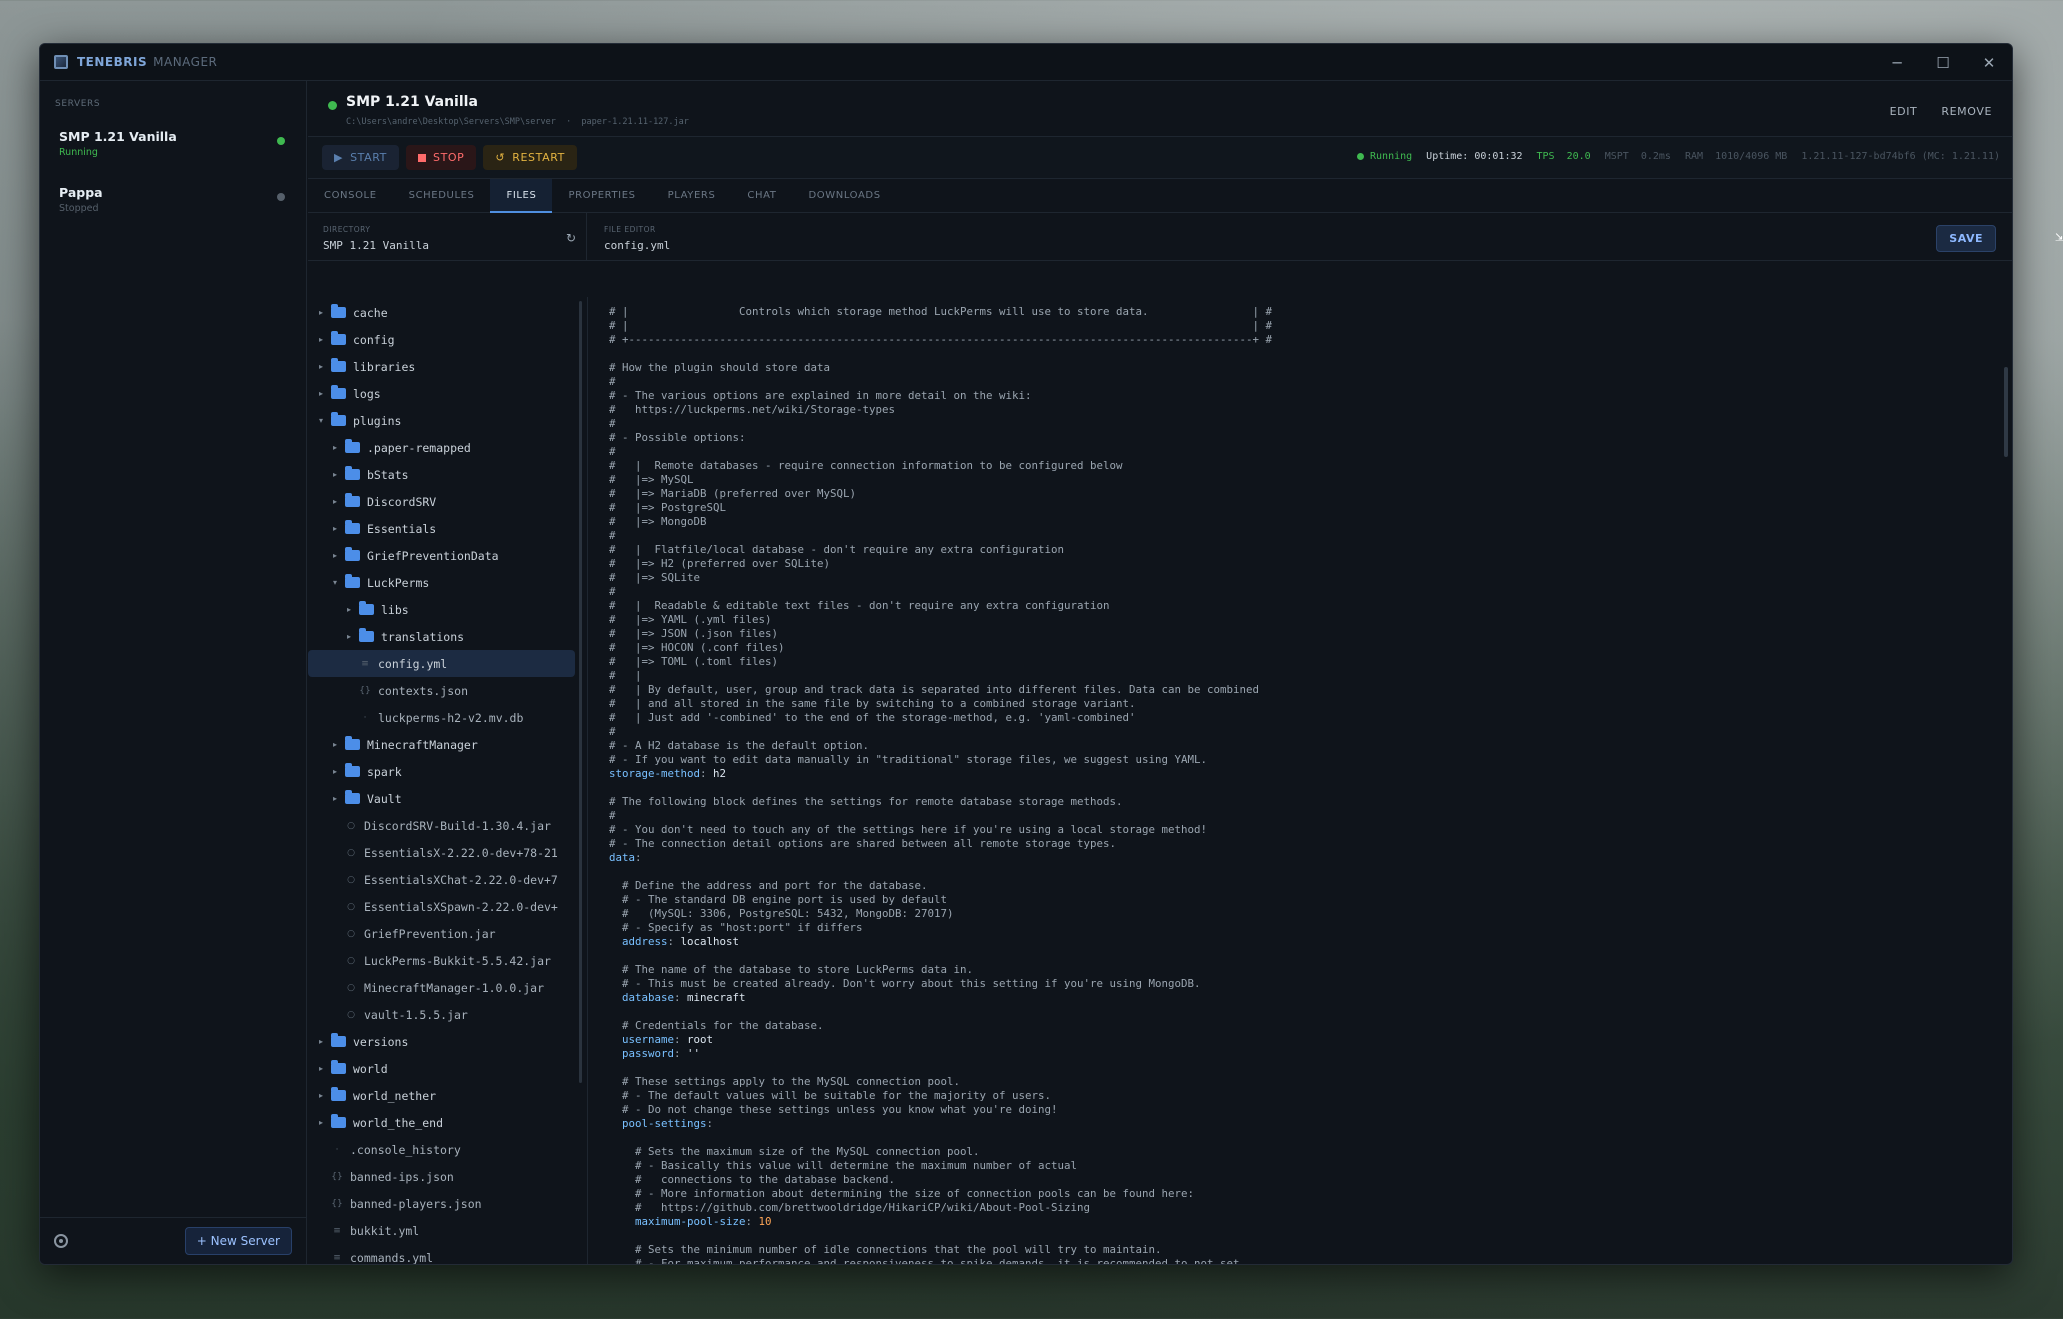  I want to click on folder-row: ▸ .paper-remapped, so click(447, 447).